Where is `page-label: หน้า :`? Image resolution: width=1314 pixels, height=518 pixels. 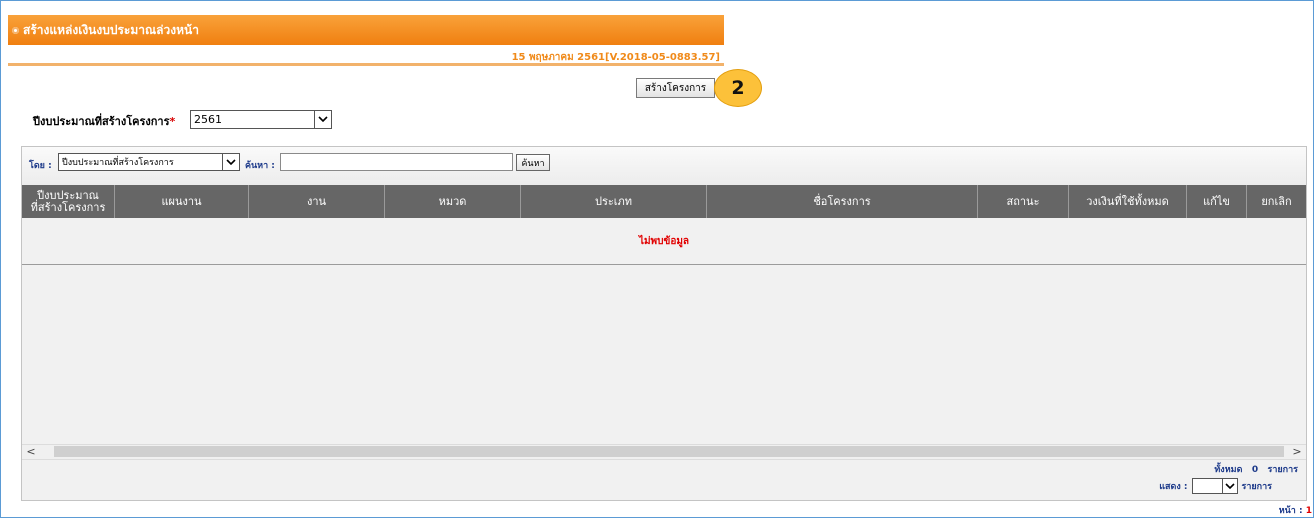
page-label: หน้า : is located at coordinates (1290, 511).